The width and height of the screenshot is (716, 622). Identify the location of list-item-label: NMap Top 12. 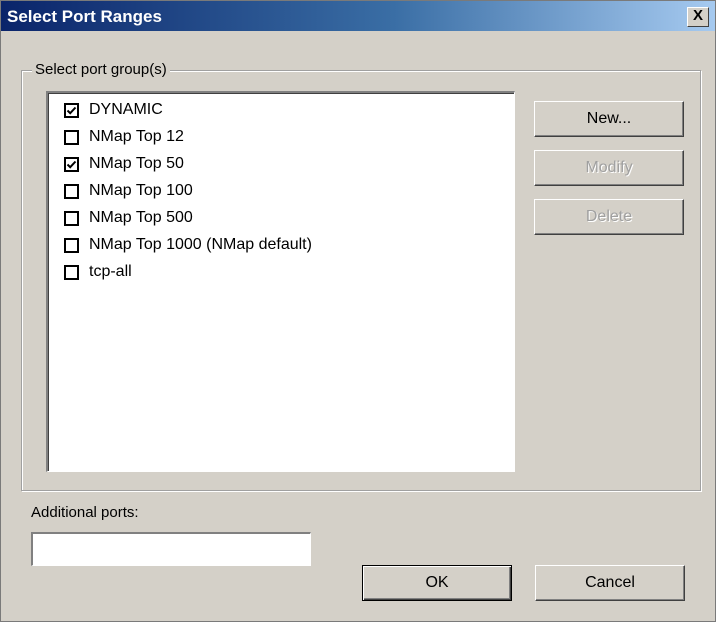
(136, 136).